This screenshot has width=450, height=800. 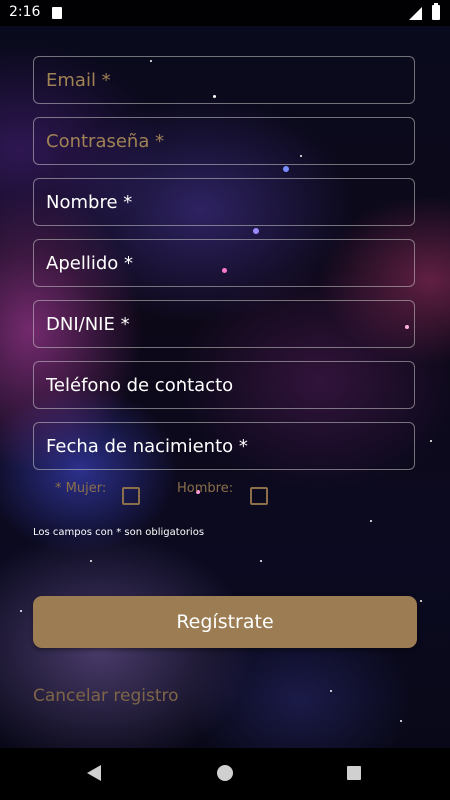 I want to click on surname-input, so click(x=224, y=263).